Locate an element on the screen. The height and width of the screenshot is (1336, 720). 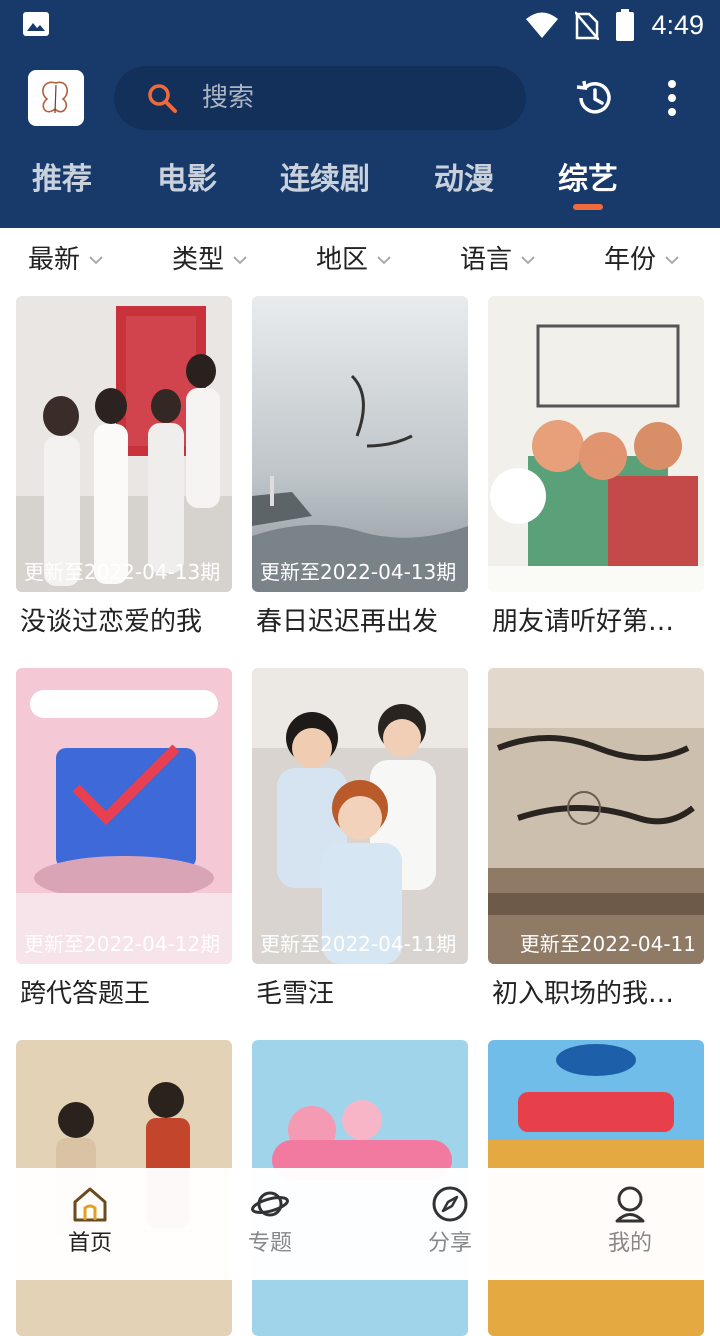
home-icon is located at coordinates (90, 1204).